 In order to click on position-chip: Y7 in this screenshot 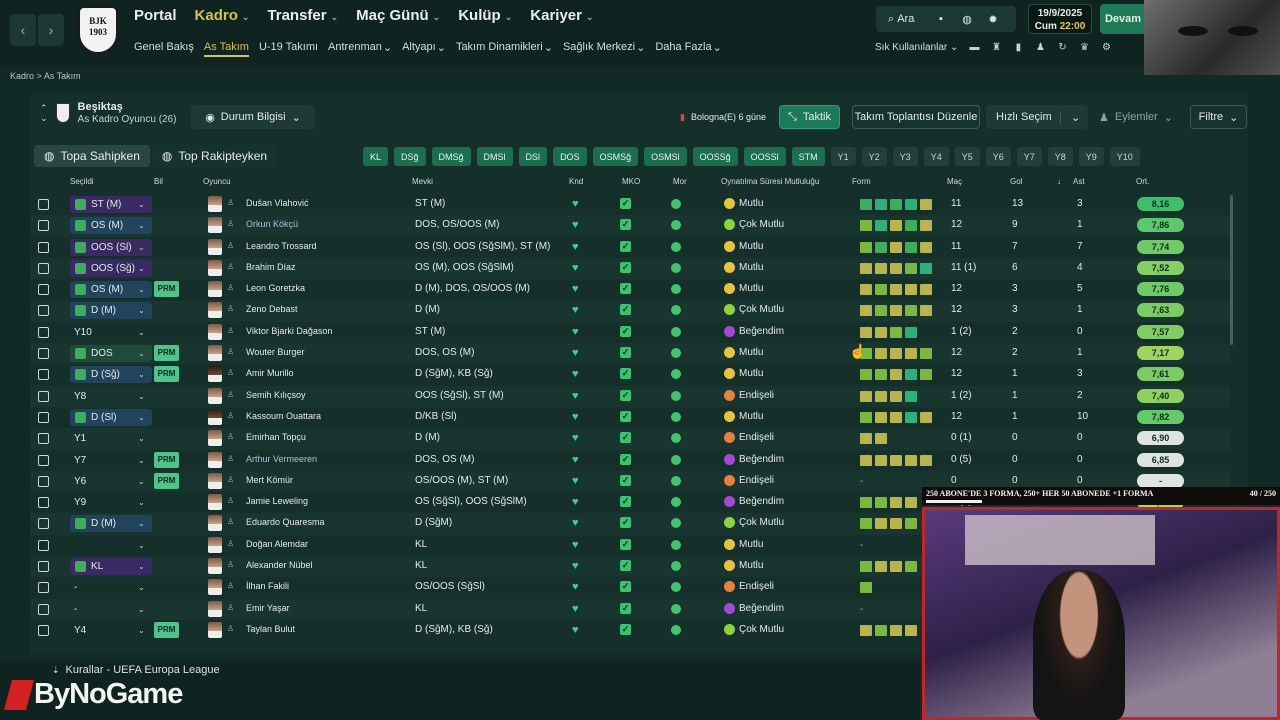, I will do `click(1029, 156)`.